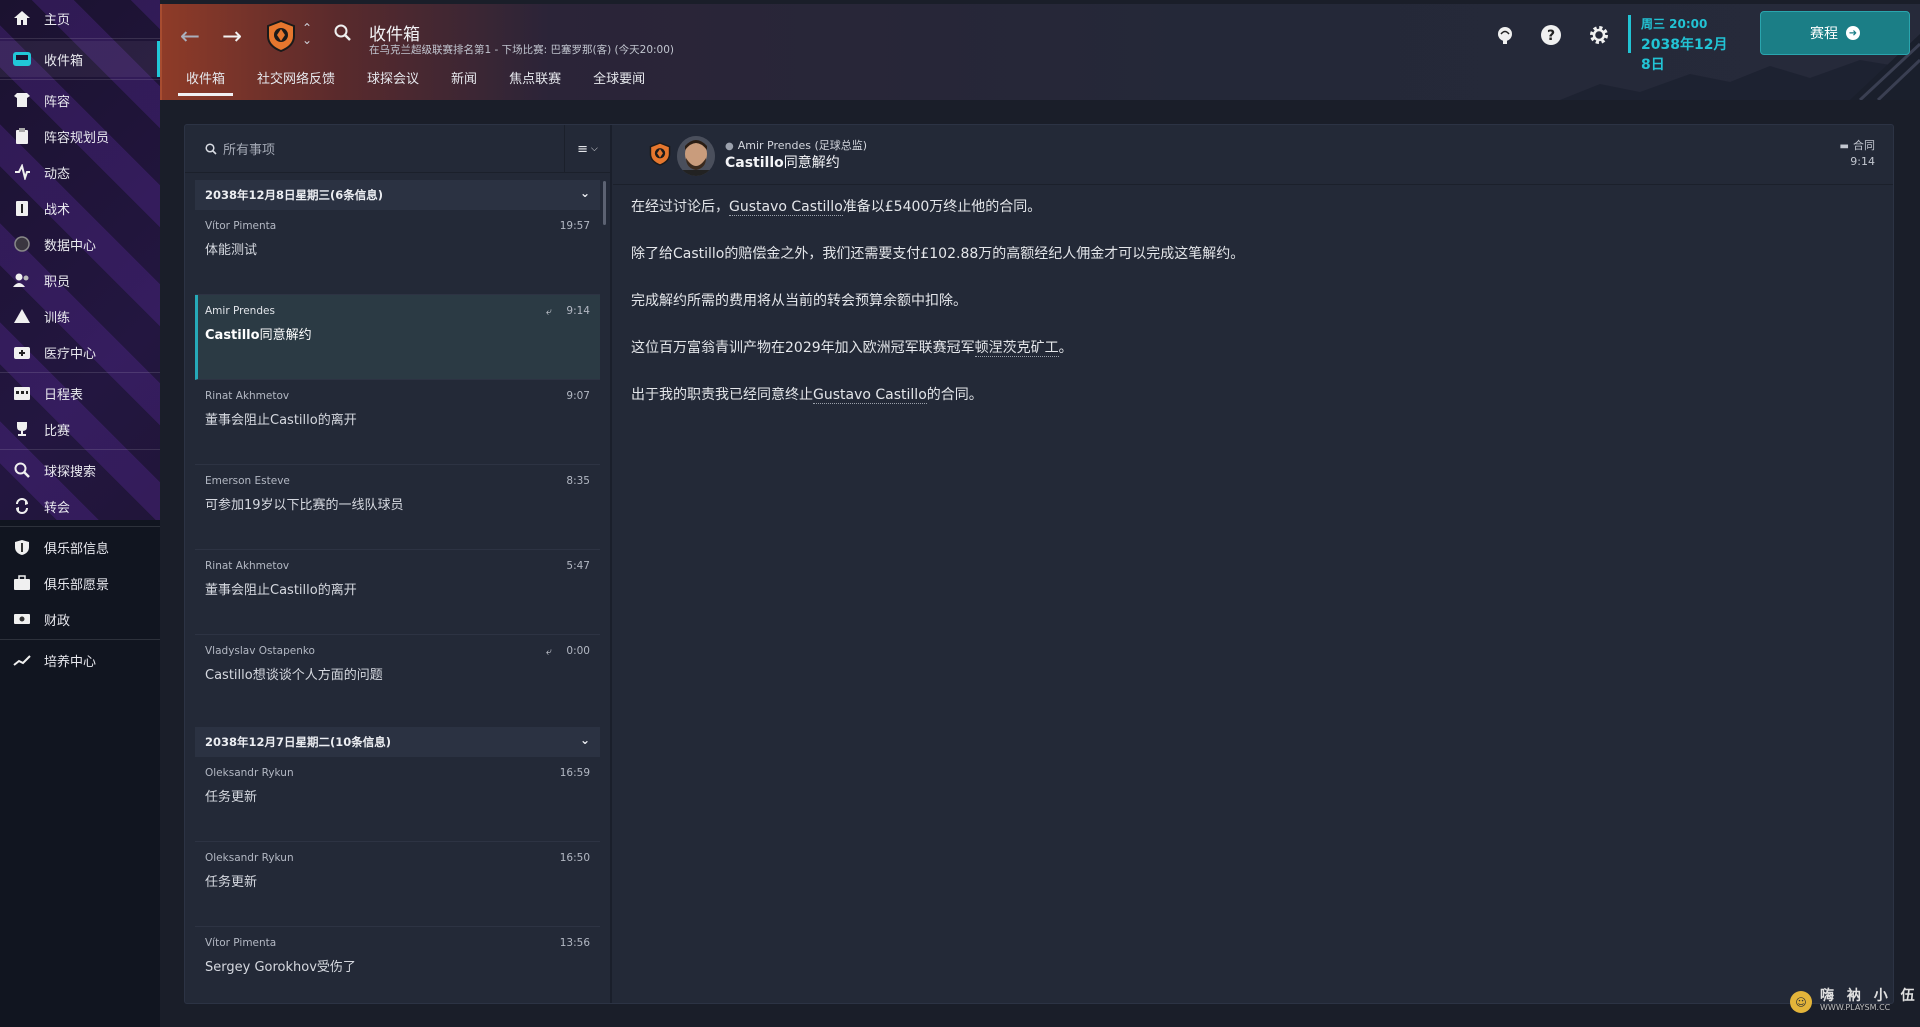 The width and height of the screenshot is (1920, 1027). Describe the element at coordinates (231, 250) in the screenshot. I see `msg-subject: 体能测试` at that location.